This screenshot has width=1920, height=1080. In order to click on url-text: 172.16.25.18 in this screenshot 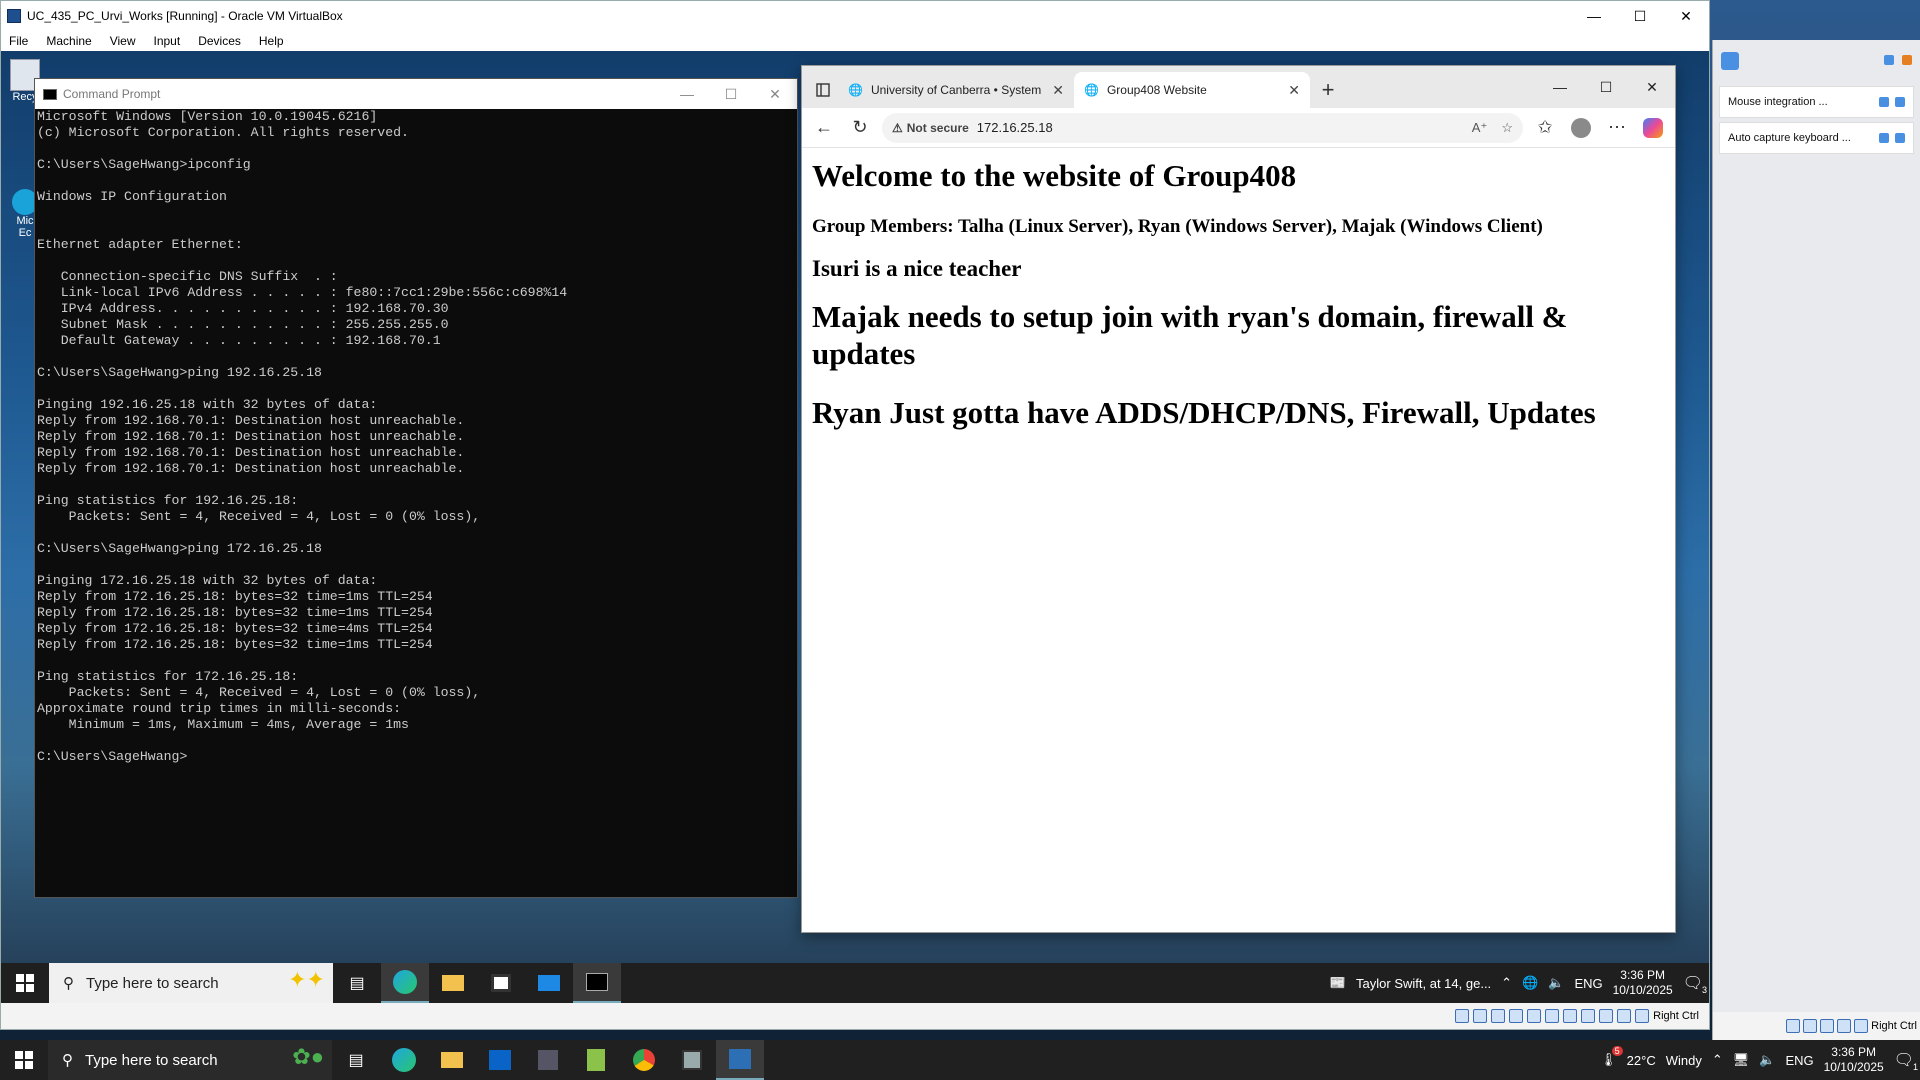, I will do `click(1015, 127)`.